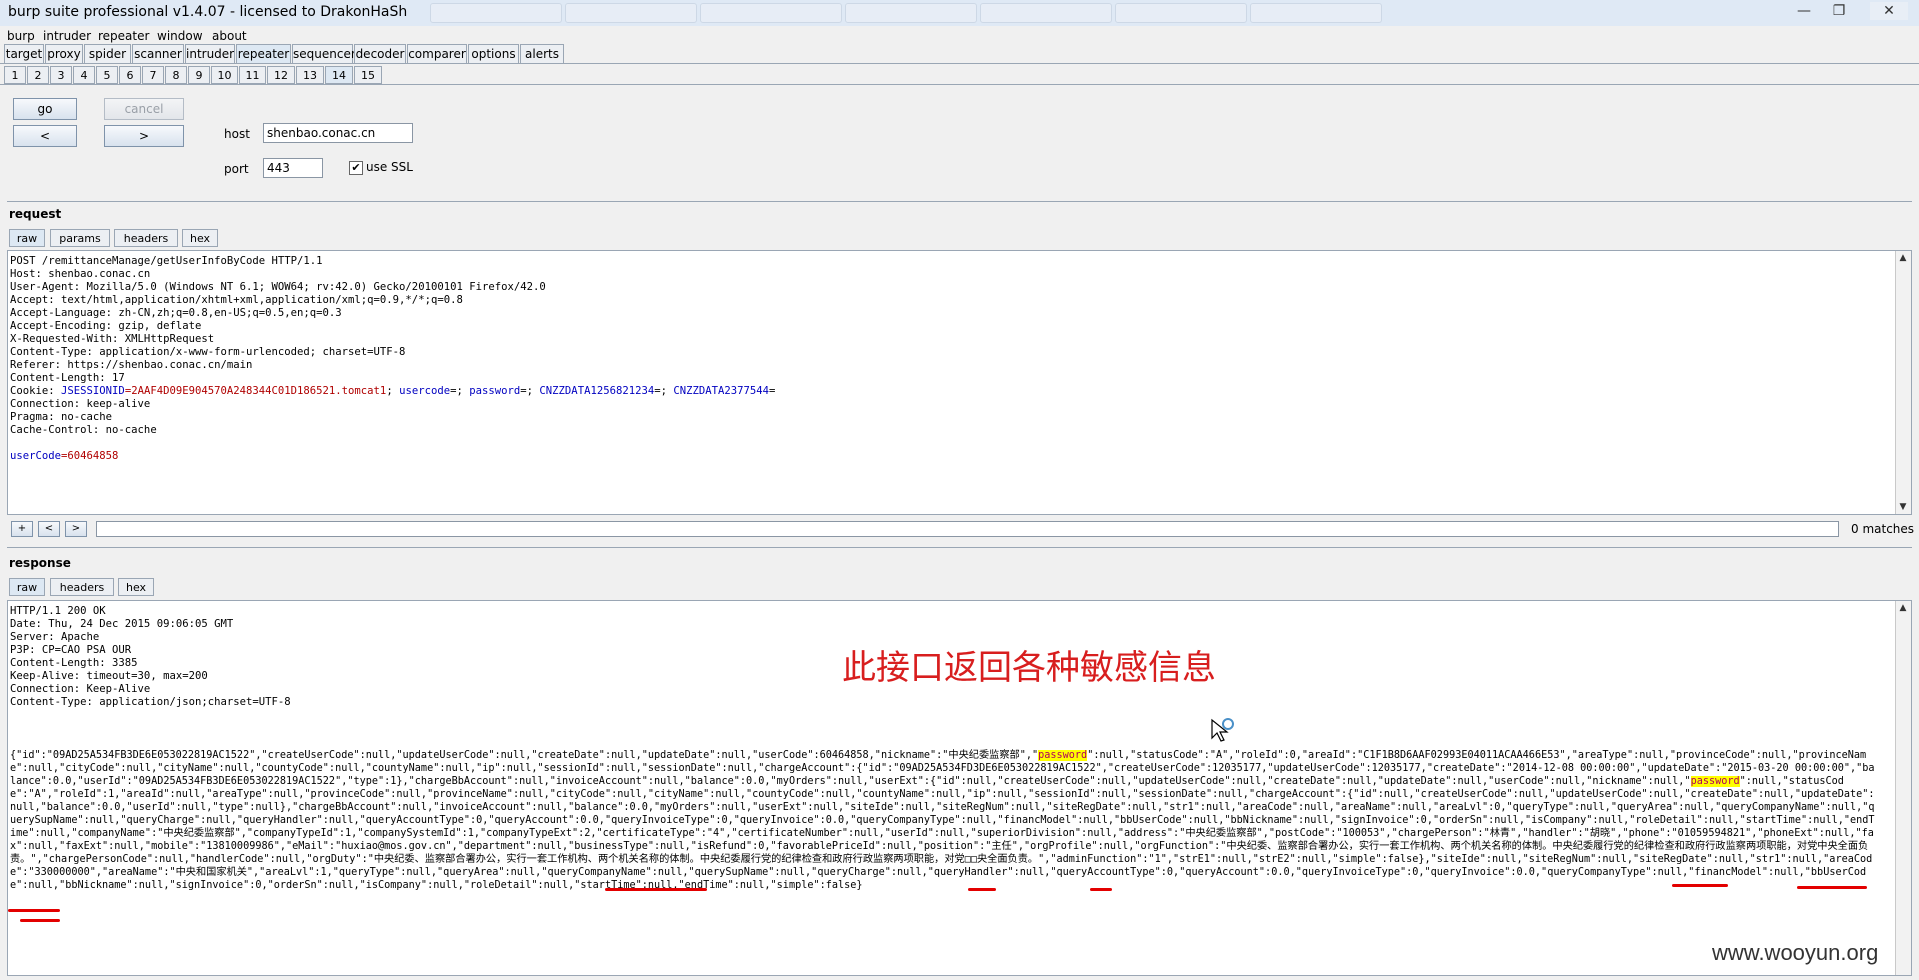  What do you see at coordinates (1903, 382) in the screenshot?
I see `request-scrollbar: ▲ ▼` at bounding box center [1903, 382].